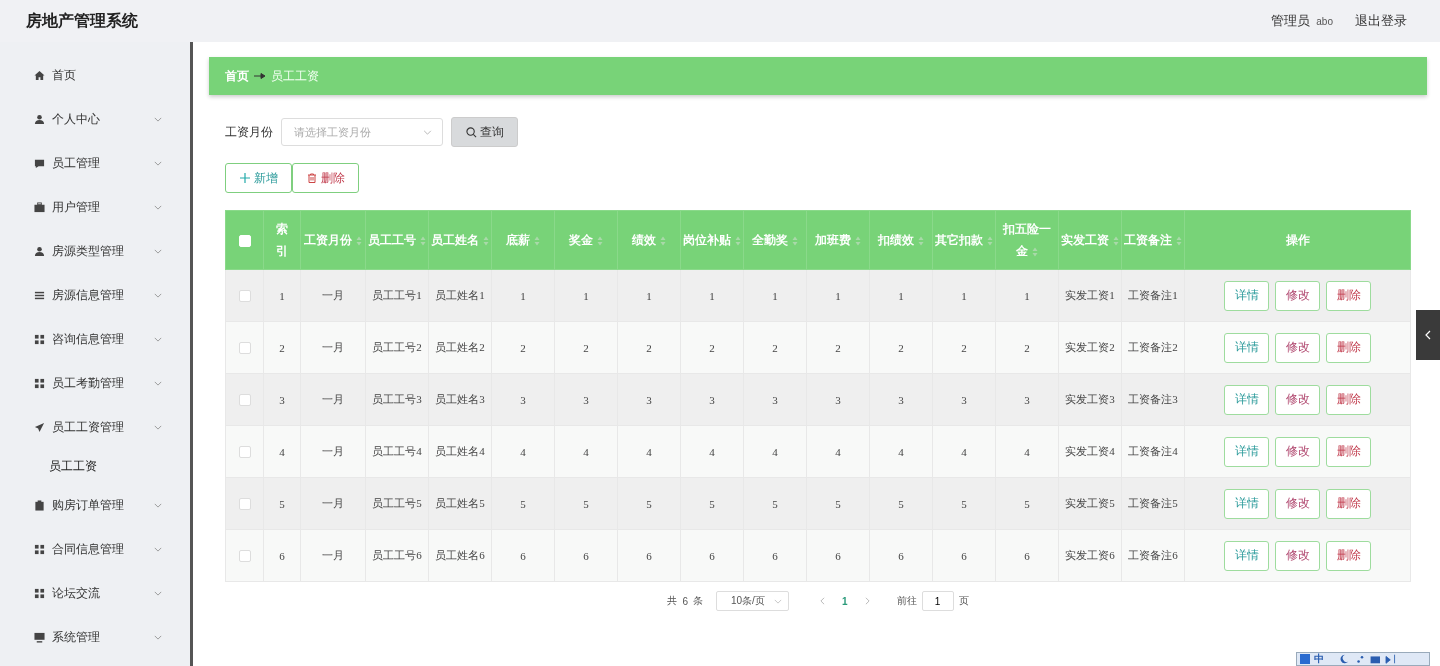 This screenshot has height=666, width=1440. I want to click on page-input: 1, so click(937, 601).